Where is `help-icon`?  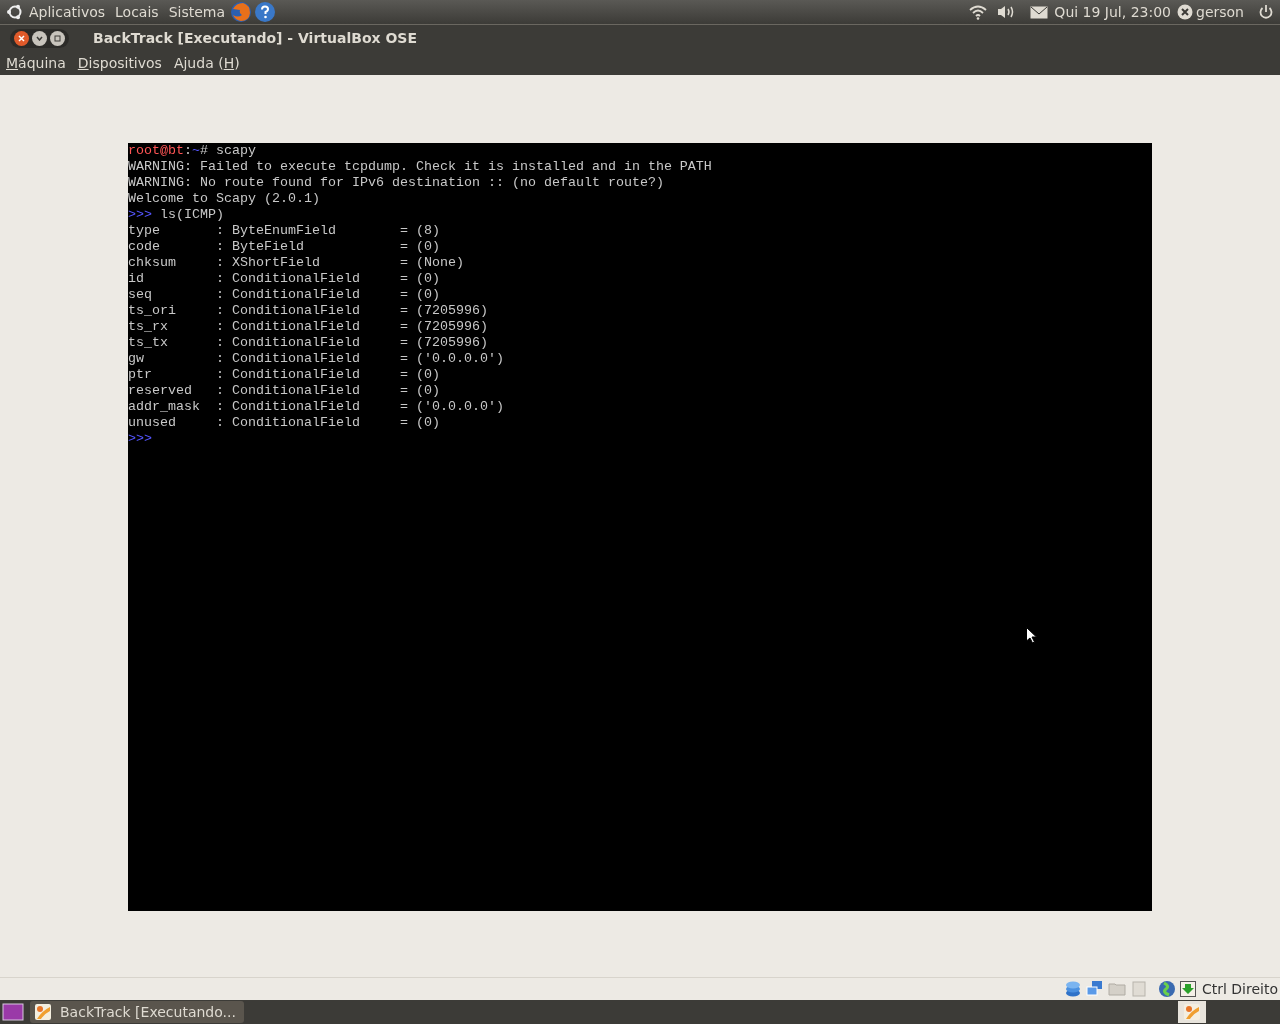
help-icon is located at coordinates (265, 12).